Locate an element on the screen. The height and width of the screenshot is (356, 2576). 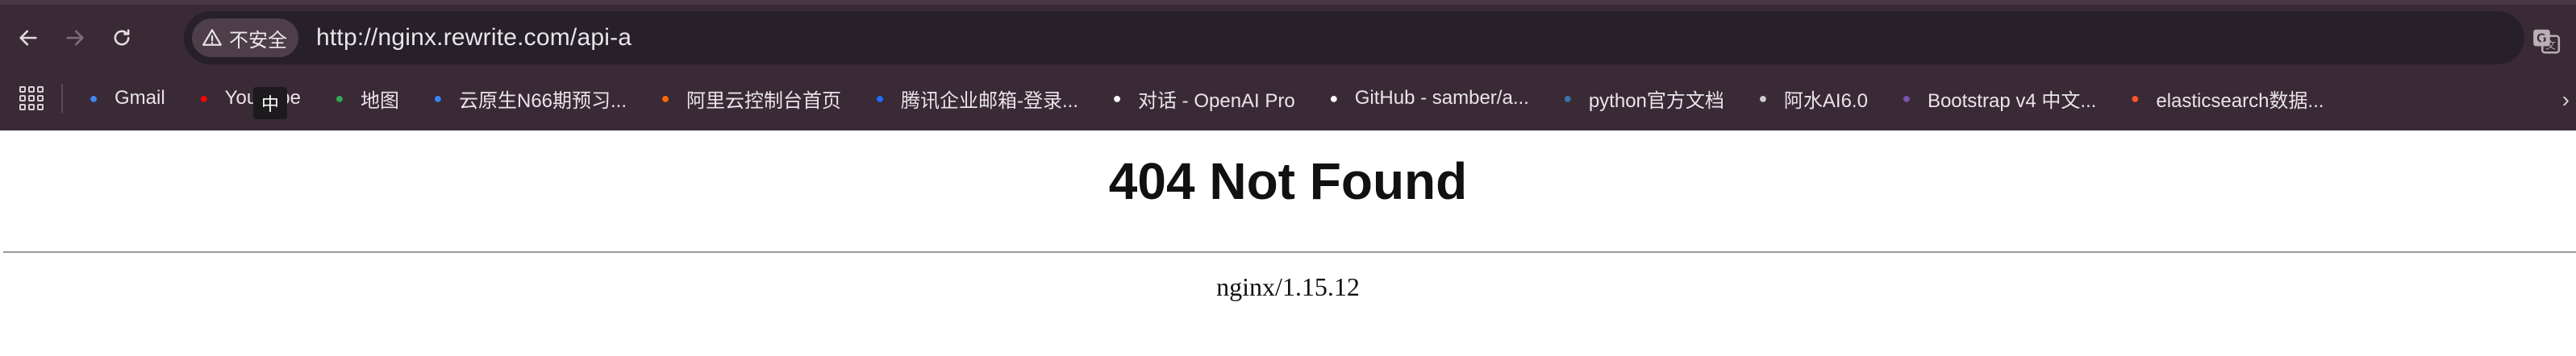
bookmark-item: ● 阿里云控制台首页 is located at coordinates (747, 99).